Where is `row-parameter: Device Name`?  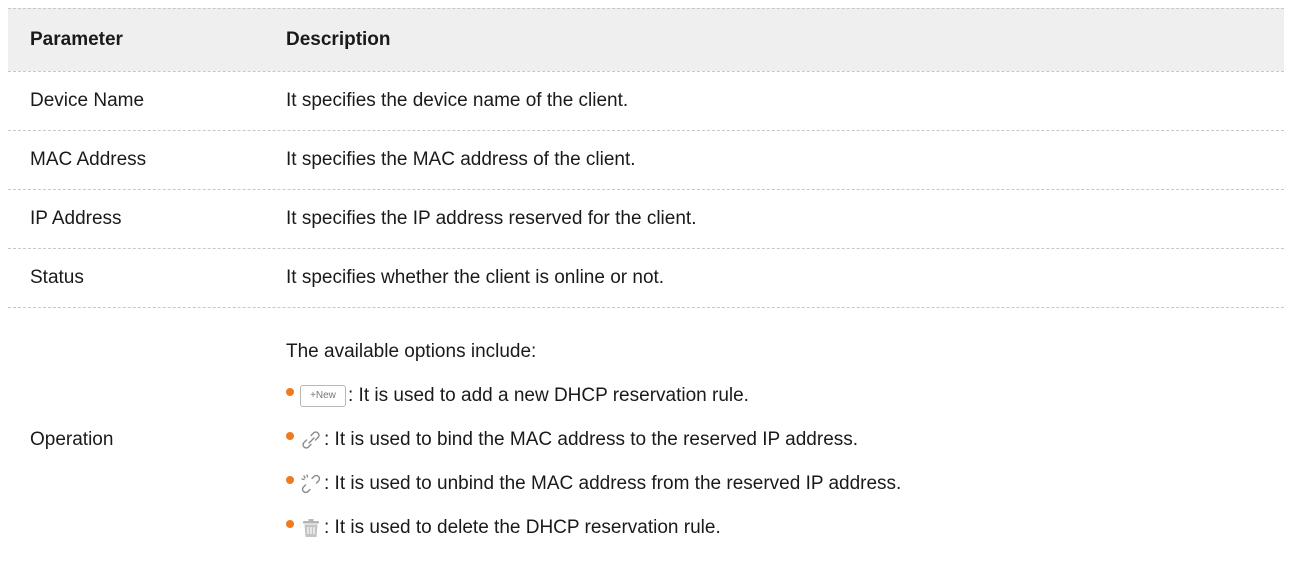 row-parameter: Device Name is located at coordinates (87, 100).